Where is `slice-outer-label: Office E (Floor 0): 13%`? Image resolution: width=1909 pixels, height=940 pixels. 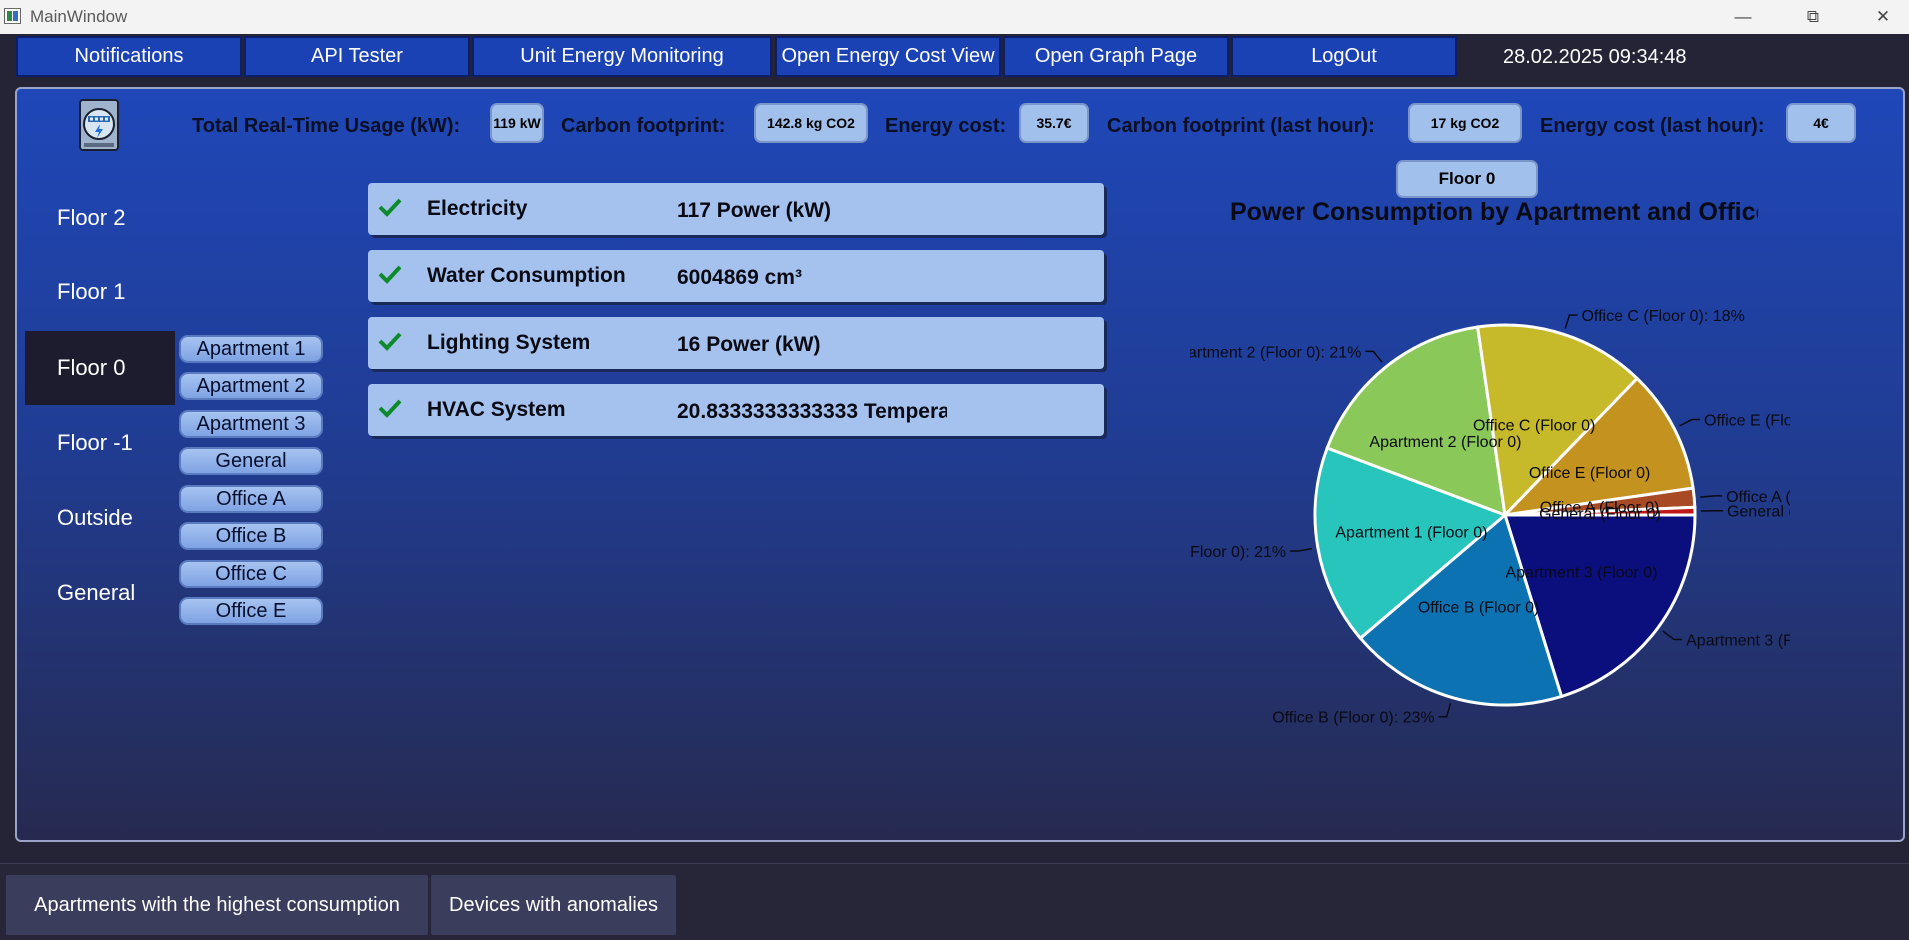
slice-outer-label: Office E (Floor 0): 13% is located at coordinates (1747, 421).